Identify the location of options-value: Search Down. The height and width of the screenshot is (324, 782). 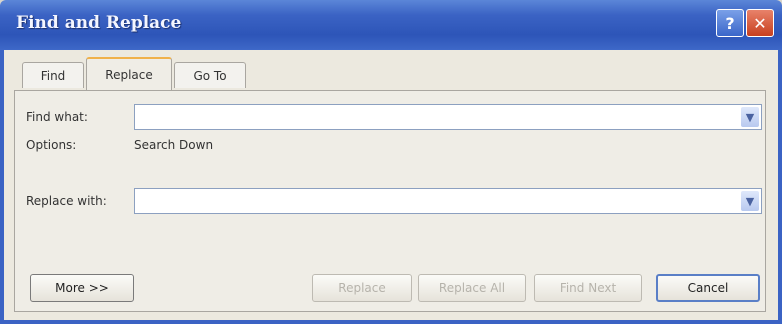
(174, 145).